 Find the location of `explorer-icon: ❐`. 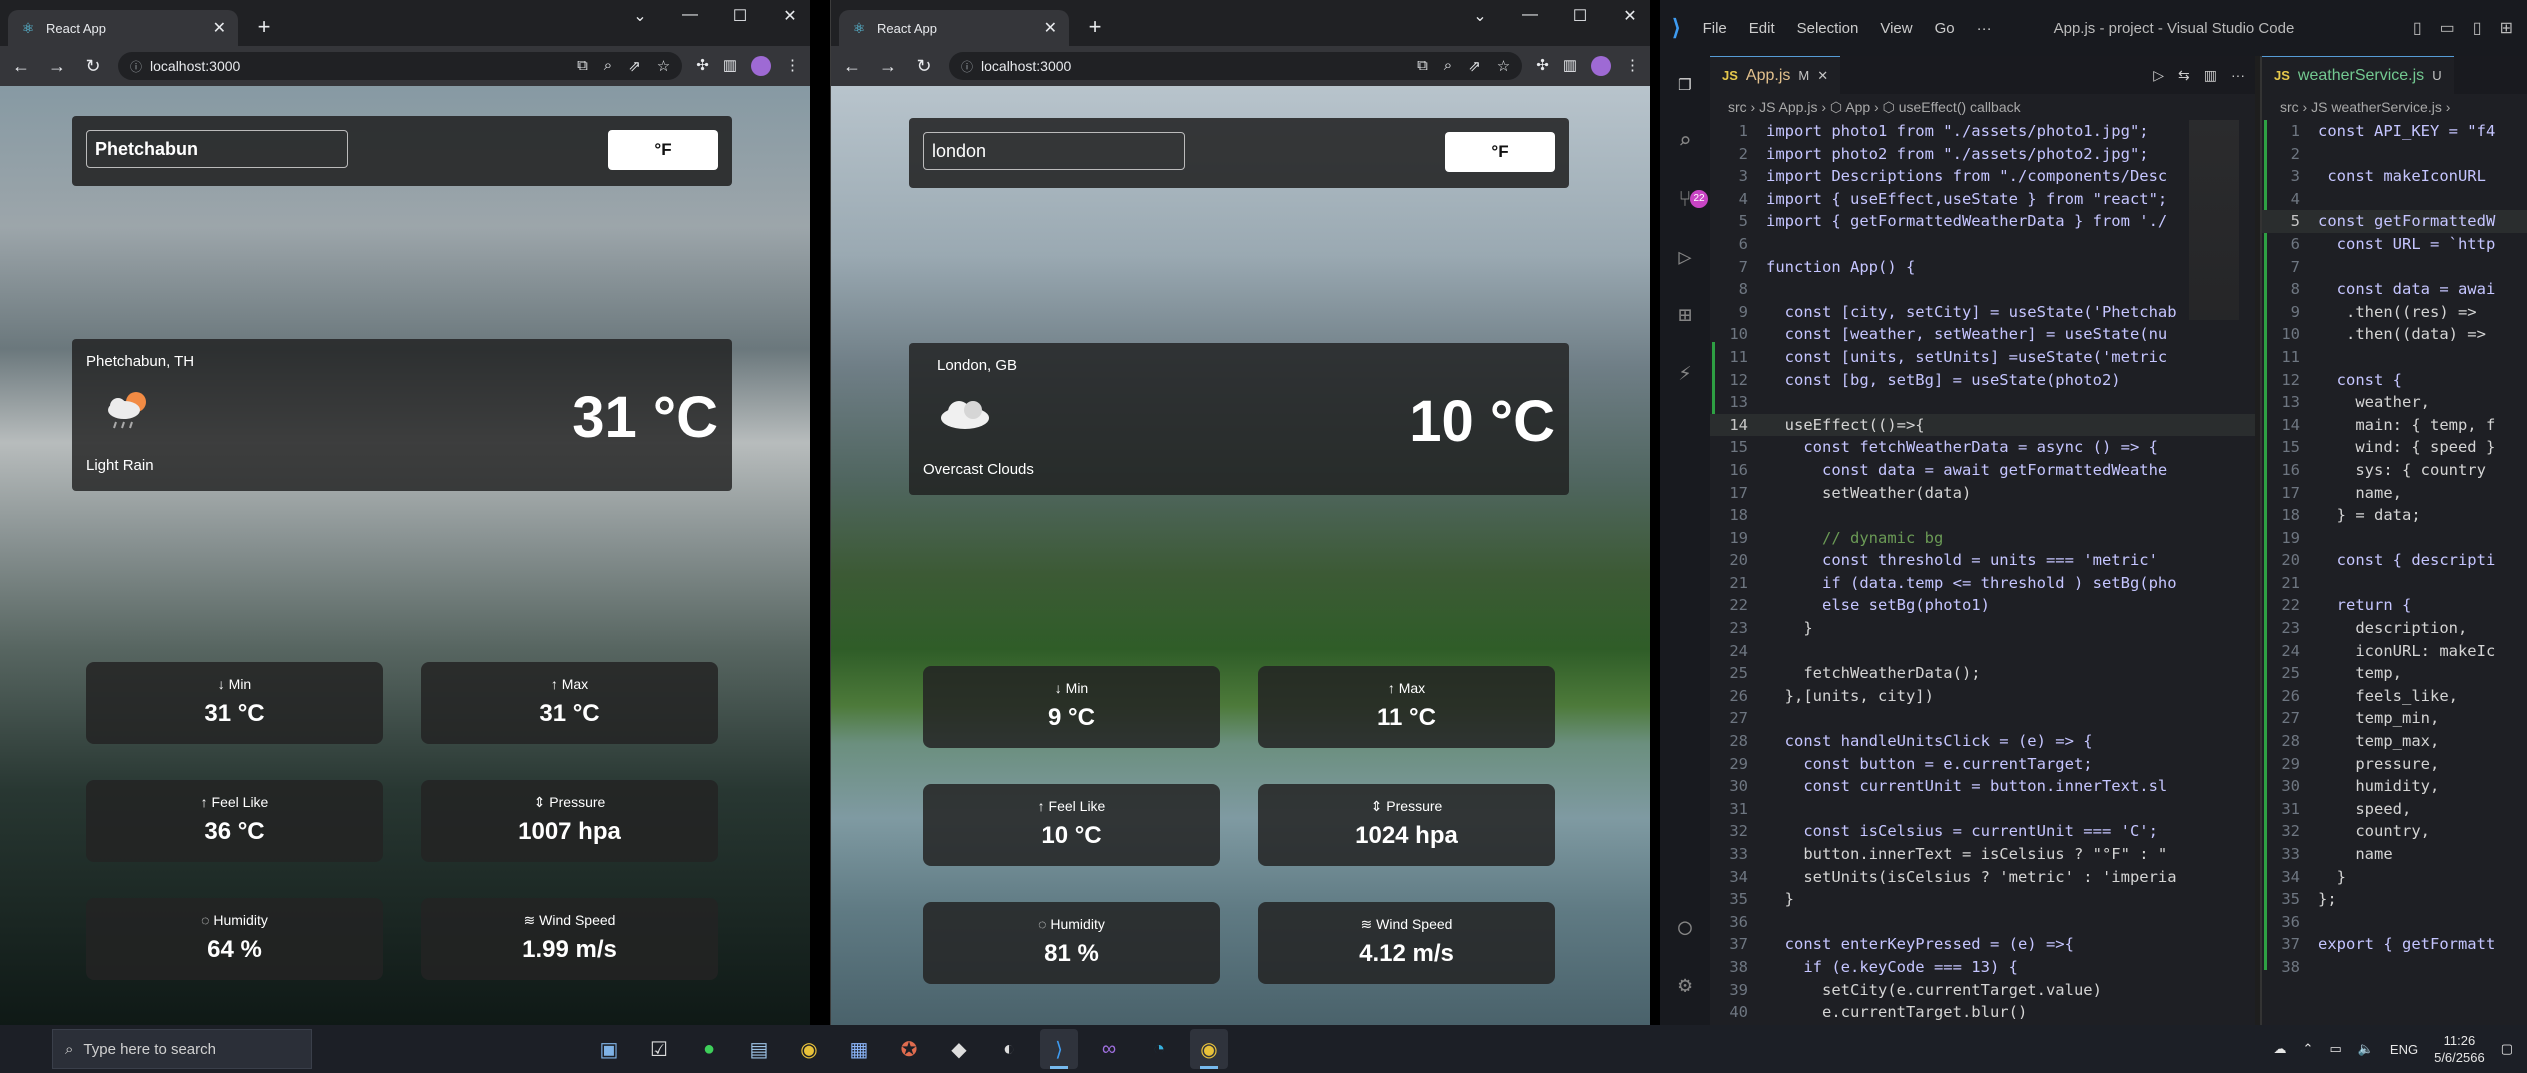

explorer-icon: ❐ is located at coordinates (1685, 84).